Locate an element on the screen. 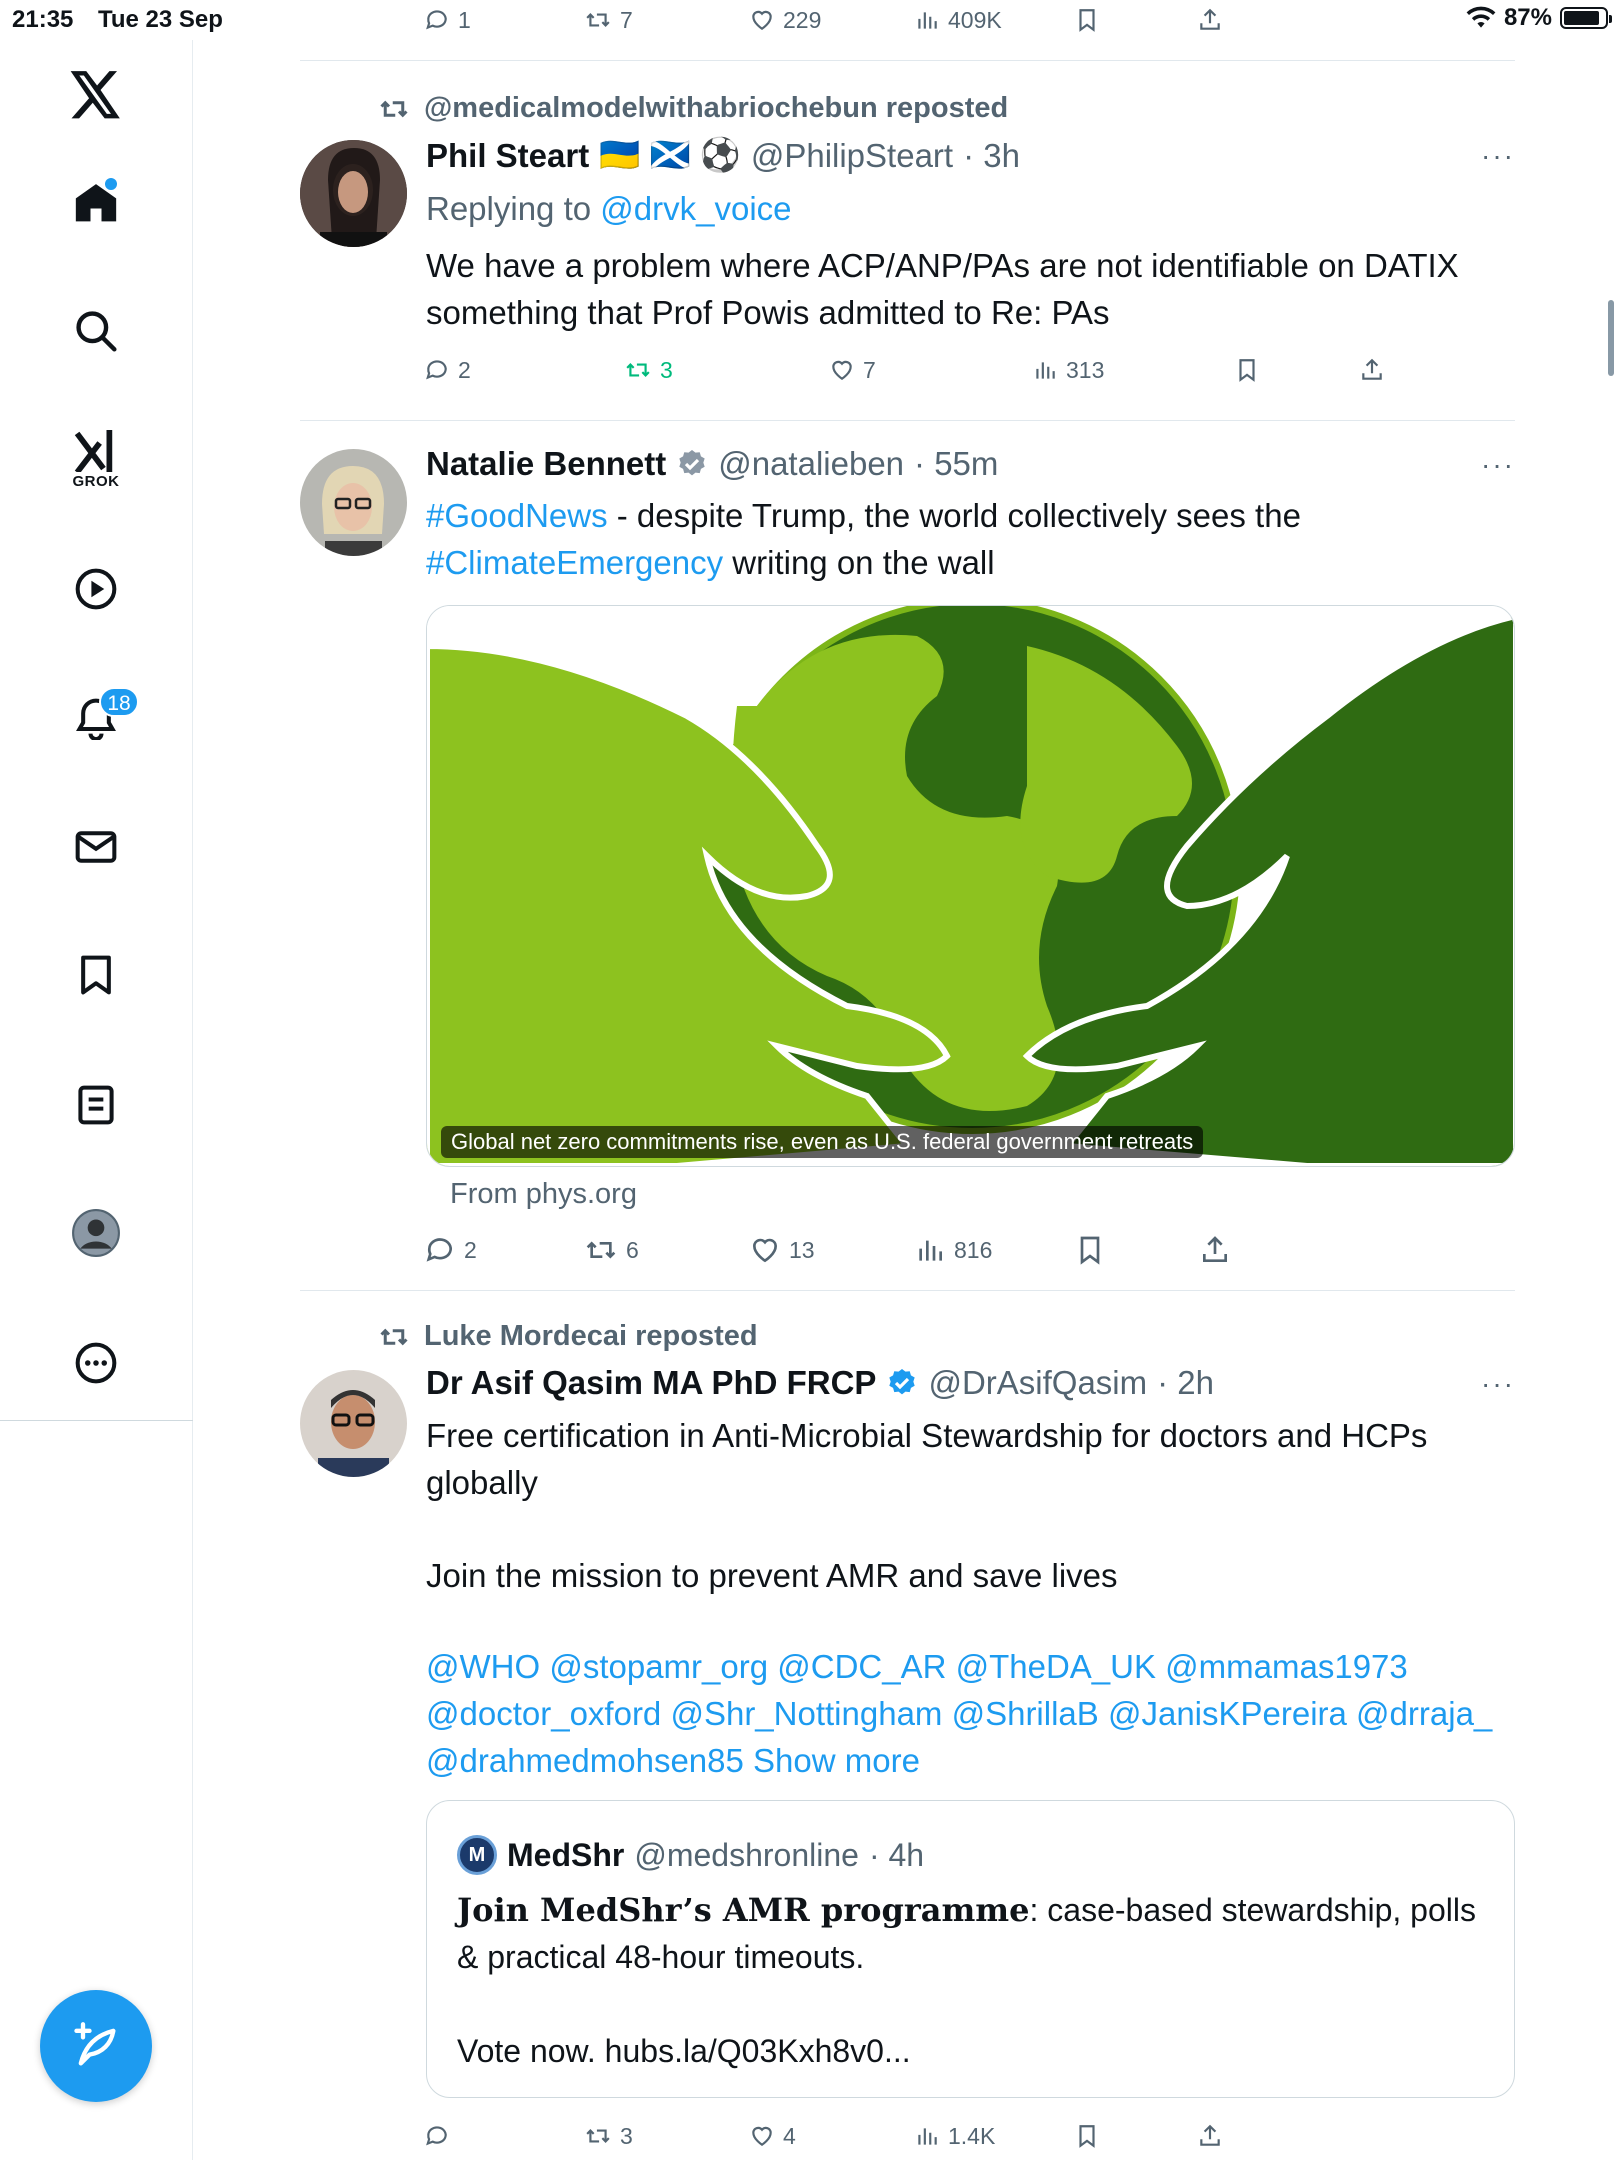 The width and height of the screenshot is (1620, 2160). sidebar: GROK 18 is located at coordinates (96, 1100).